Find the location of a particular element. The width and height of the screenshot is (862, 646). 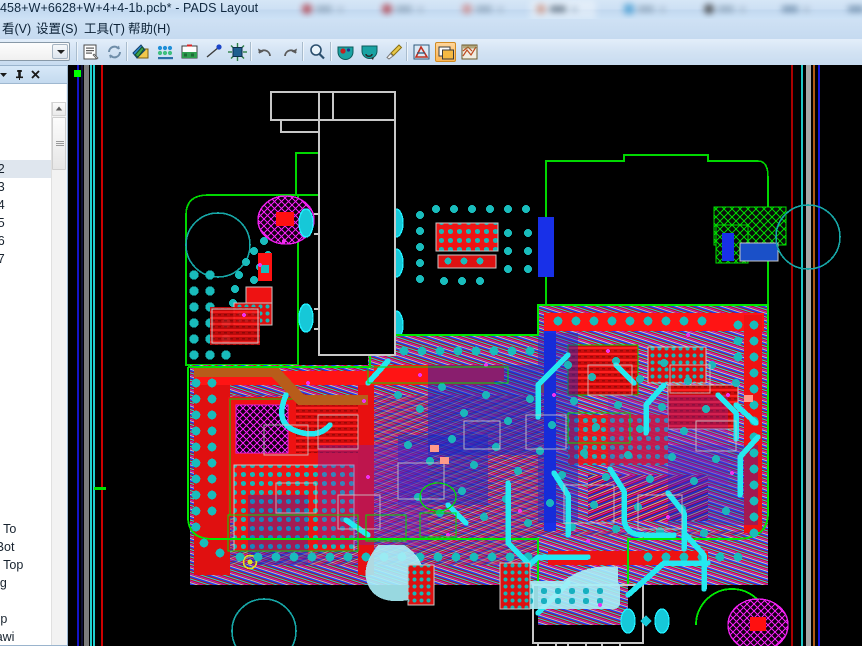

layer-list-item: 7 is located at coordinates (26, 457).